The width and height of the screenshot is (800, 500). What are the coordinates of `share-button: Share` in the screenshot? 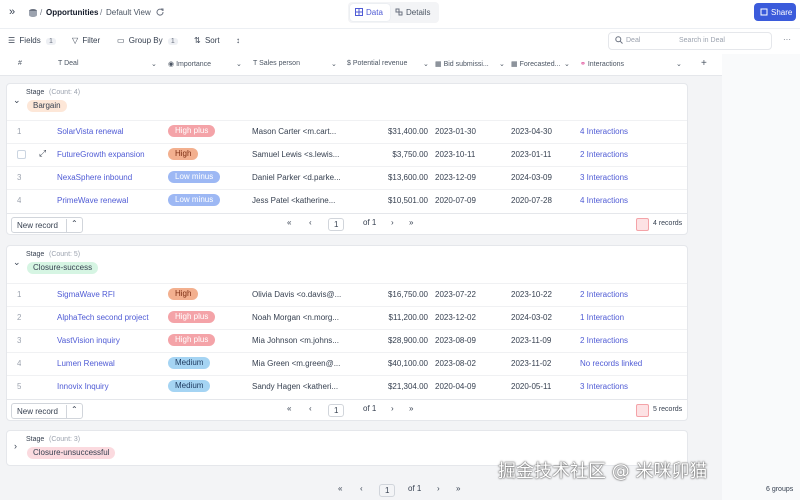 It's located at (775, 12).